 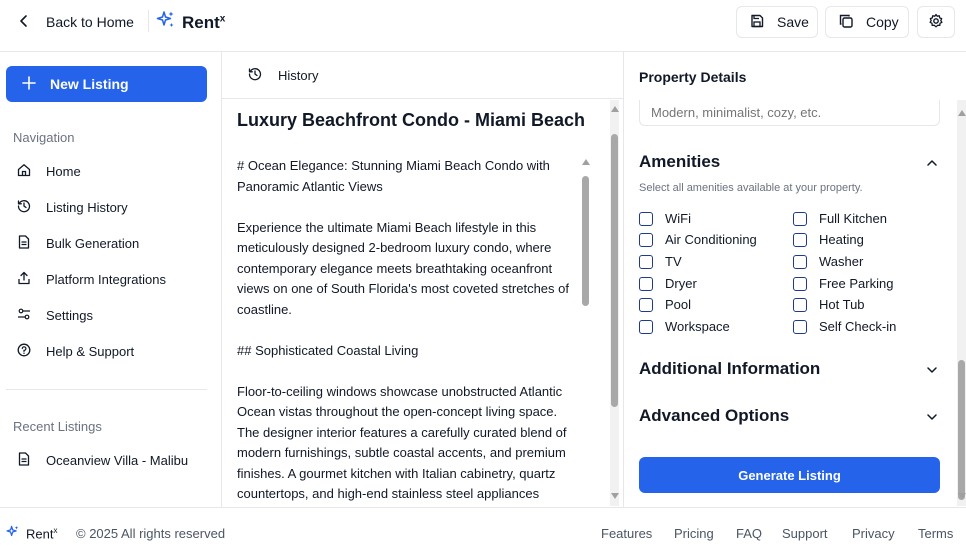 I want to click on footer-brand-superscript: x, so click(x=55, y=530).